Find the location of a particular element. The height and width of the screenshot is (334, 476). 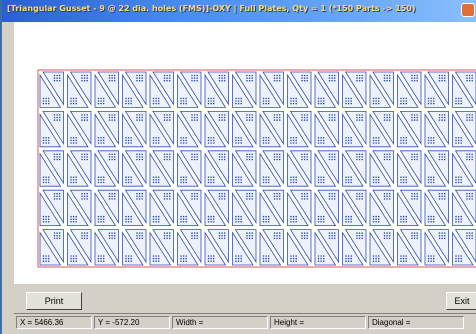

close-icon is located at coordinates (468, 10).